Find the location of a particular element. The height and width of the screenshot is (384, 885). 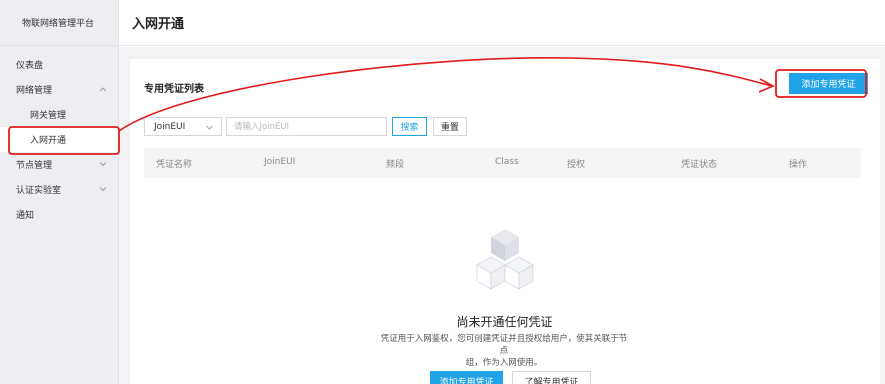

reset-button: 重置 is located at coordinates (450, 126).